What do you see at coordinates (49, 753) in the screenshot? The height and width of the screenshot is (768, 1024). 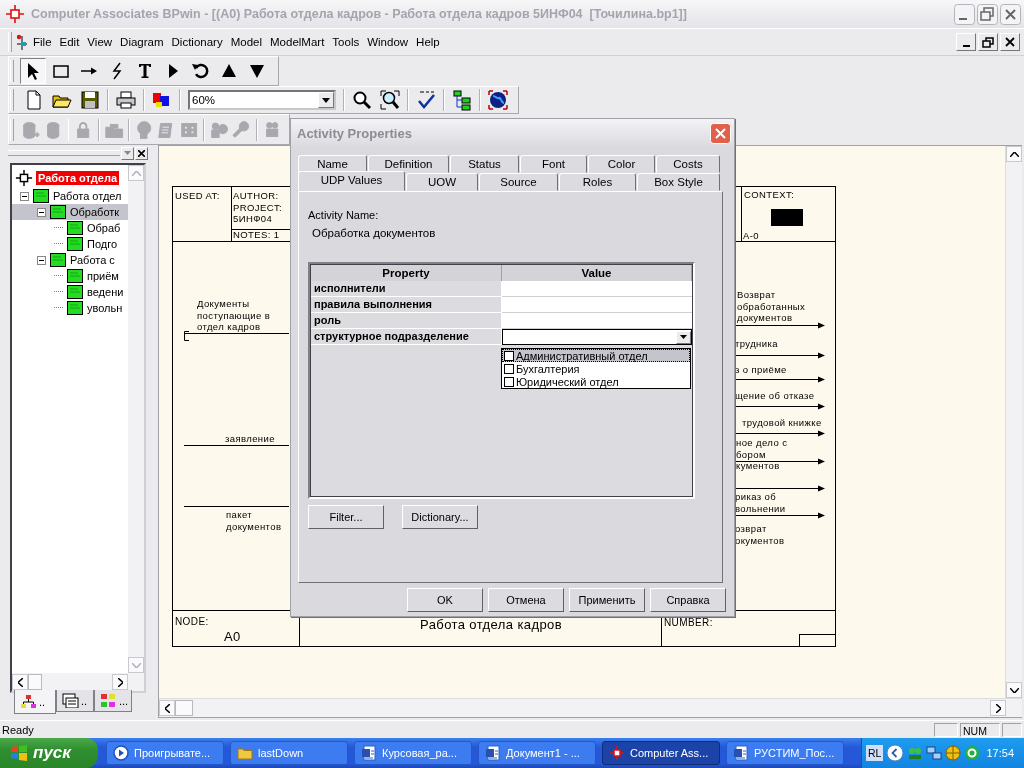 I see `start-button: пуск` at bounding box center [49, 753].